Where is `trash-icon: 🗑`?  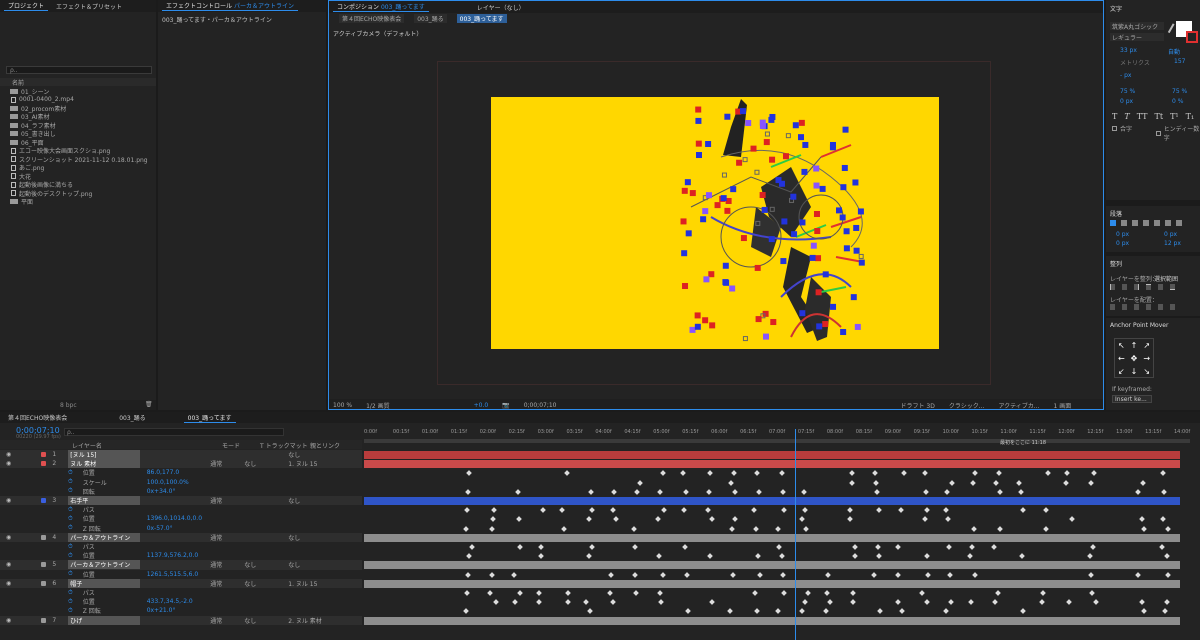 trash-icon: 🗑 is located at coordinates (149, 404).